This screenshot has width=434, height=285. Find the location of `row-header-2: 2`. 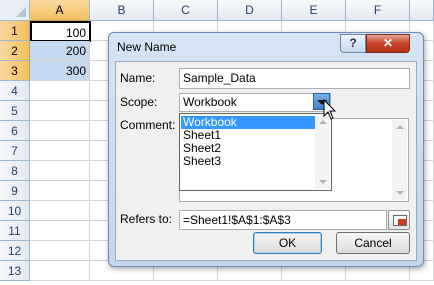

row-header-2: 2 is located at coordinates (15, 51).